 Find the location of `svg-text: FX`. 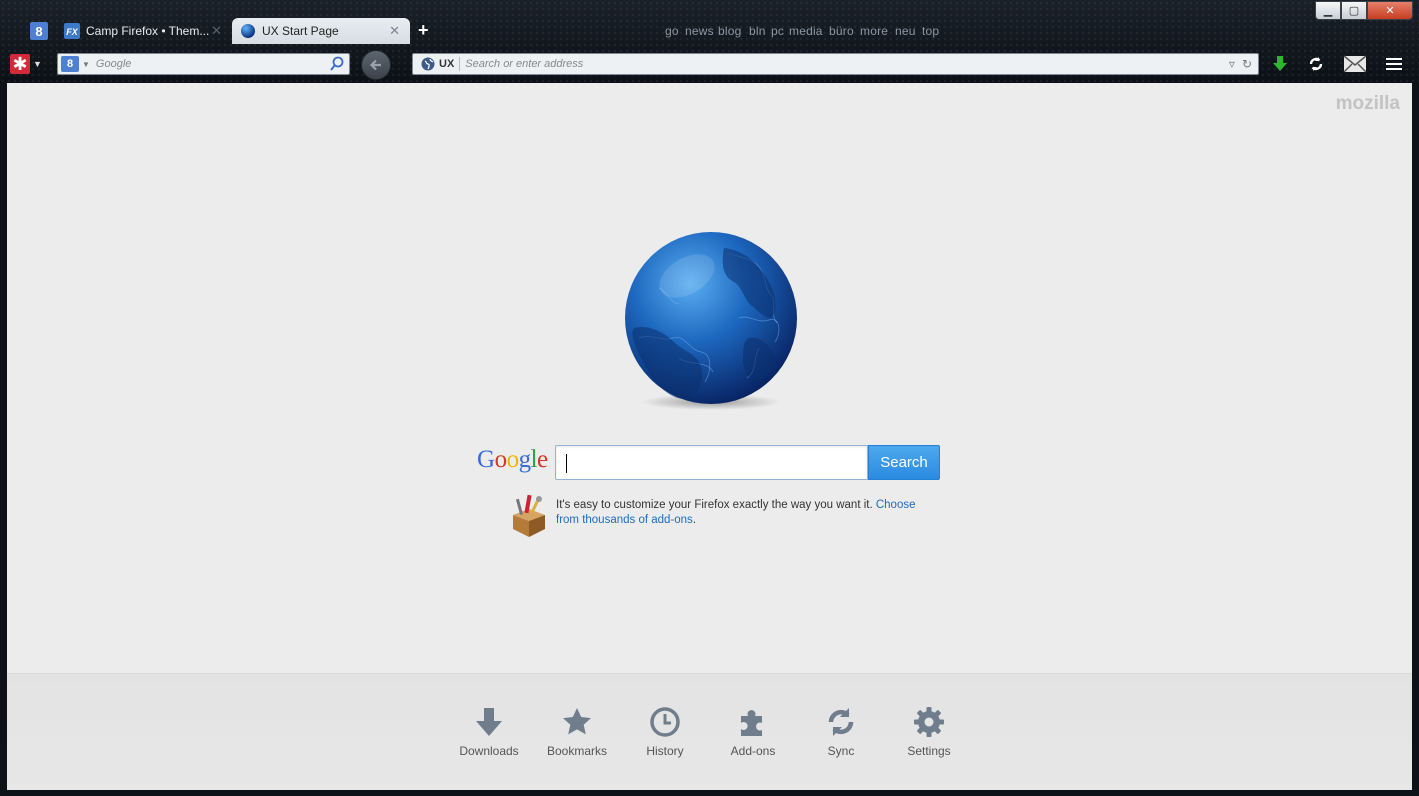

svg-text: FX is located at coordinates (72, 32).